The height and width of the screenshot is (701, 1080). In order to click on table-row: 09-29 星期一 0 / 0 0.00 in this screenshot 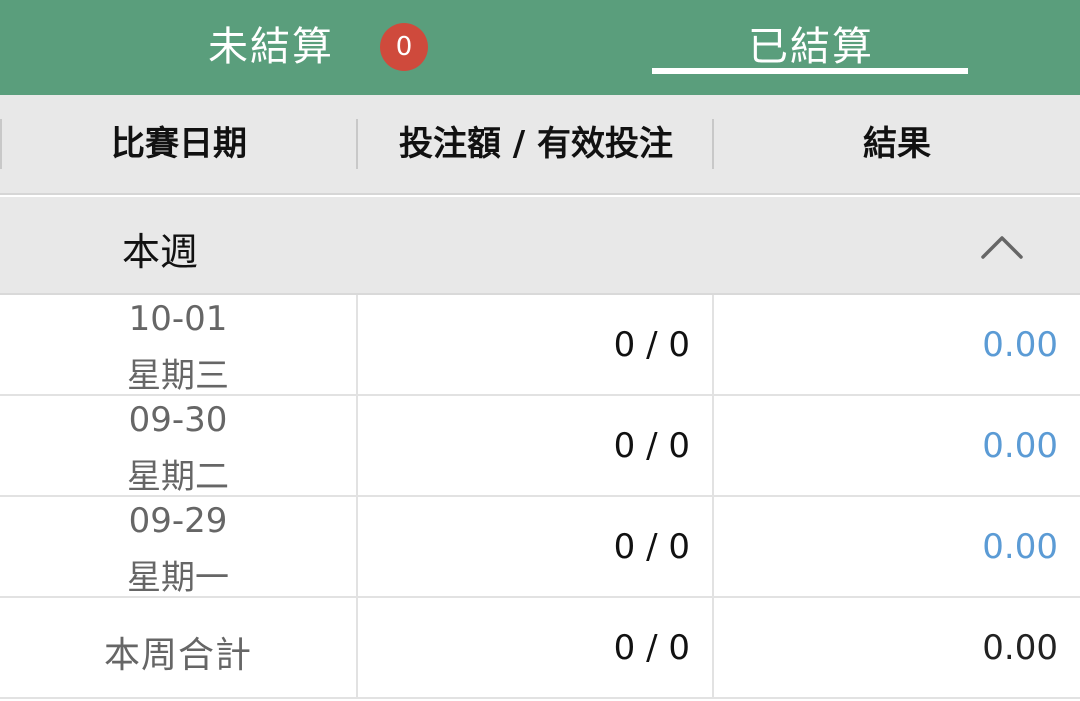, I will do `click(540, 547)`.